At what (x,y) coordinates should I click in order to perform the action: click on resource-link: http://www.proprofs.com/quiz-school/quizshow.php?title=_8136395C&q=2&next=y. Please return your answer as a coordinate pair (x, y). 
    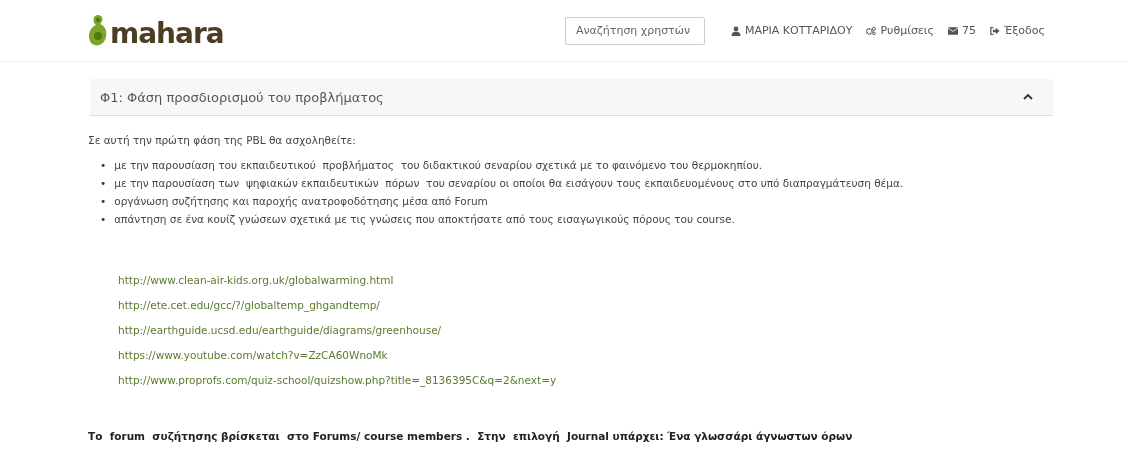
    Looking at the image, I should click on (337, 380).